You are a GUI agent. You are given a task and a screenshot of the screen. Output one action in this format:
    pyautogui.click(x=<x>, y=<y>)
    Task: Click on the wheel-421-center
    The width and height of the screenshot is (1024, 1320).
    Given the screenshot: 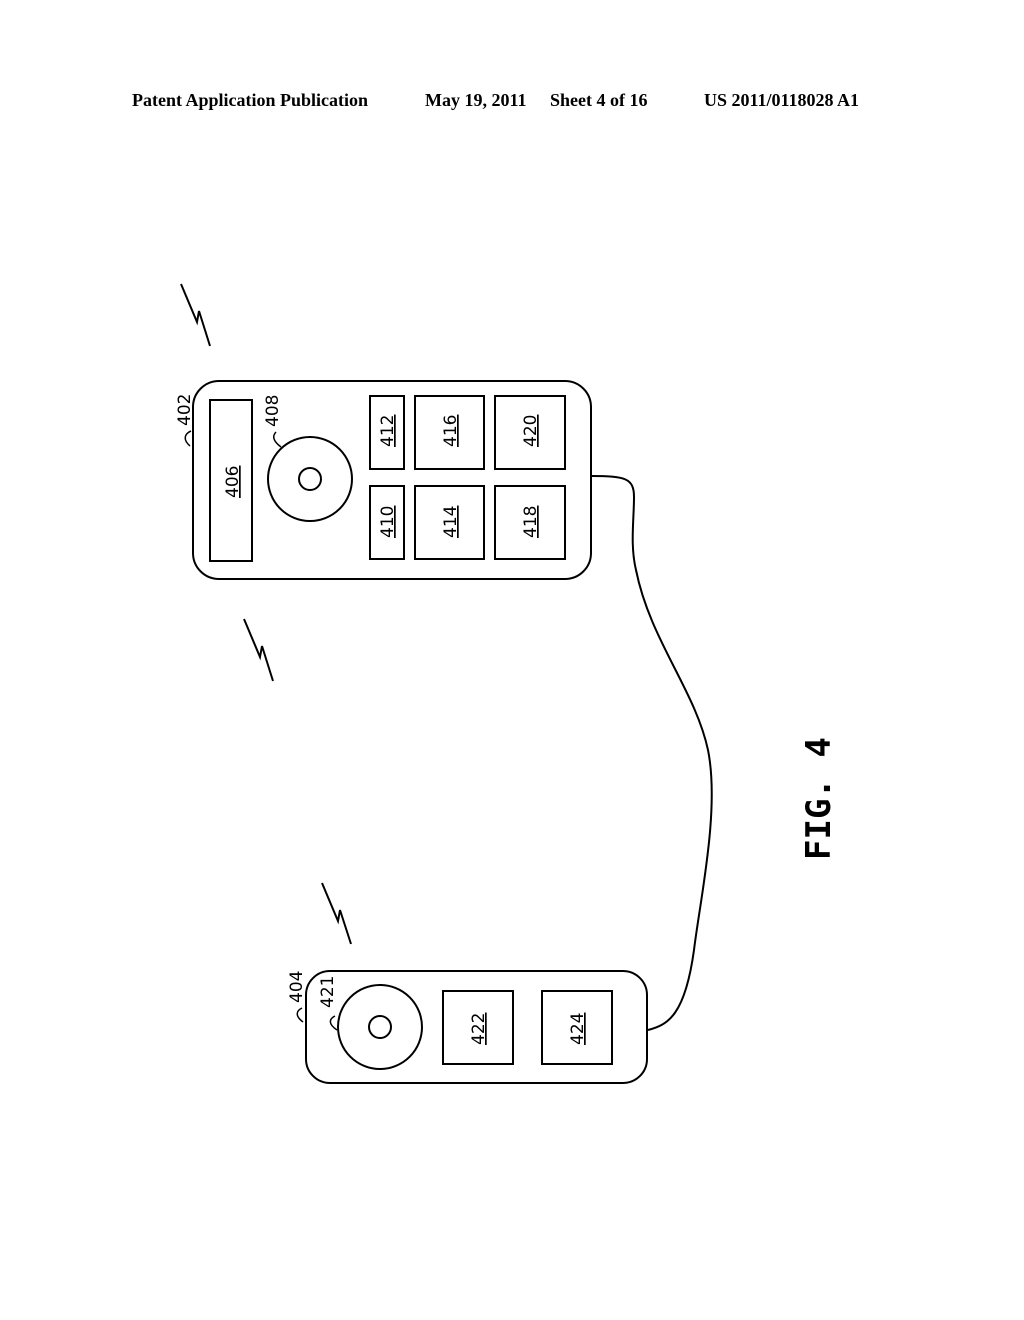 What is the action you would take?
    pyautogui.click(x=380, y=1027)
    